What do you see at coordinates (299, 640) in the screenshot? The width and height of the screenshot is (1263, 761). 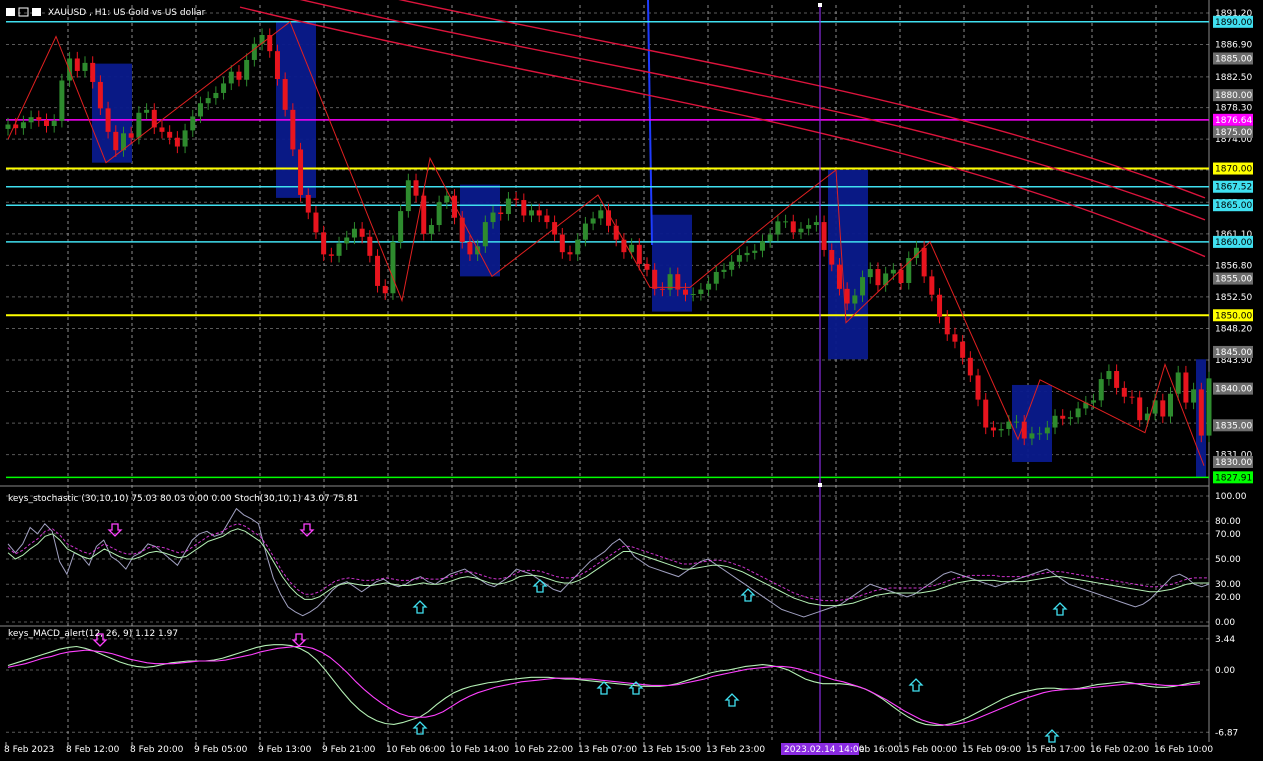 I see `arrow-down-icon` at bounding box center [299, 640].